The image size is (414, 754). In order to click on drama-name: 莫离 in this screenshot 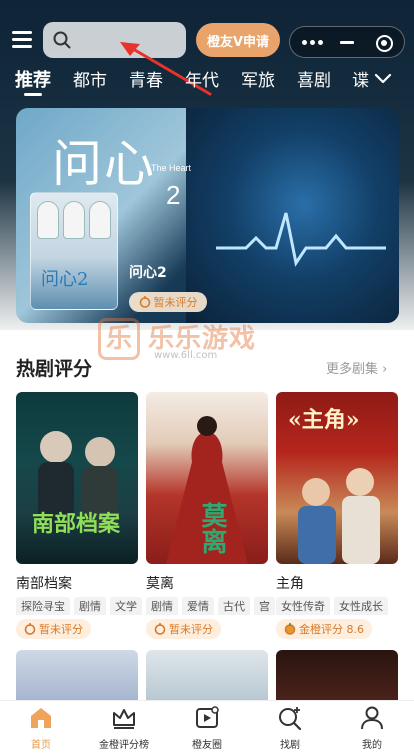, I will do `click(160, 584)`.